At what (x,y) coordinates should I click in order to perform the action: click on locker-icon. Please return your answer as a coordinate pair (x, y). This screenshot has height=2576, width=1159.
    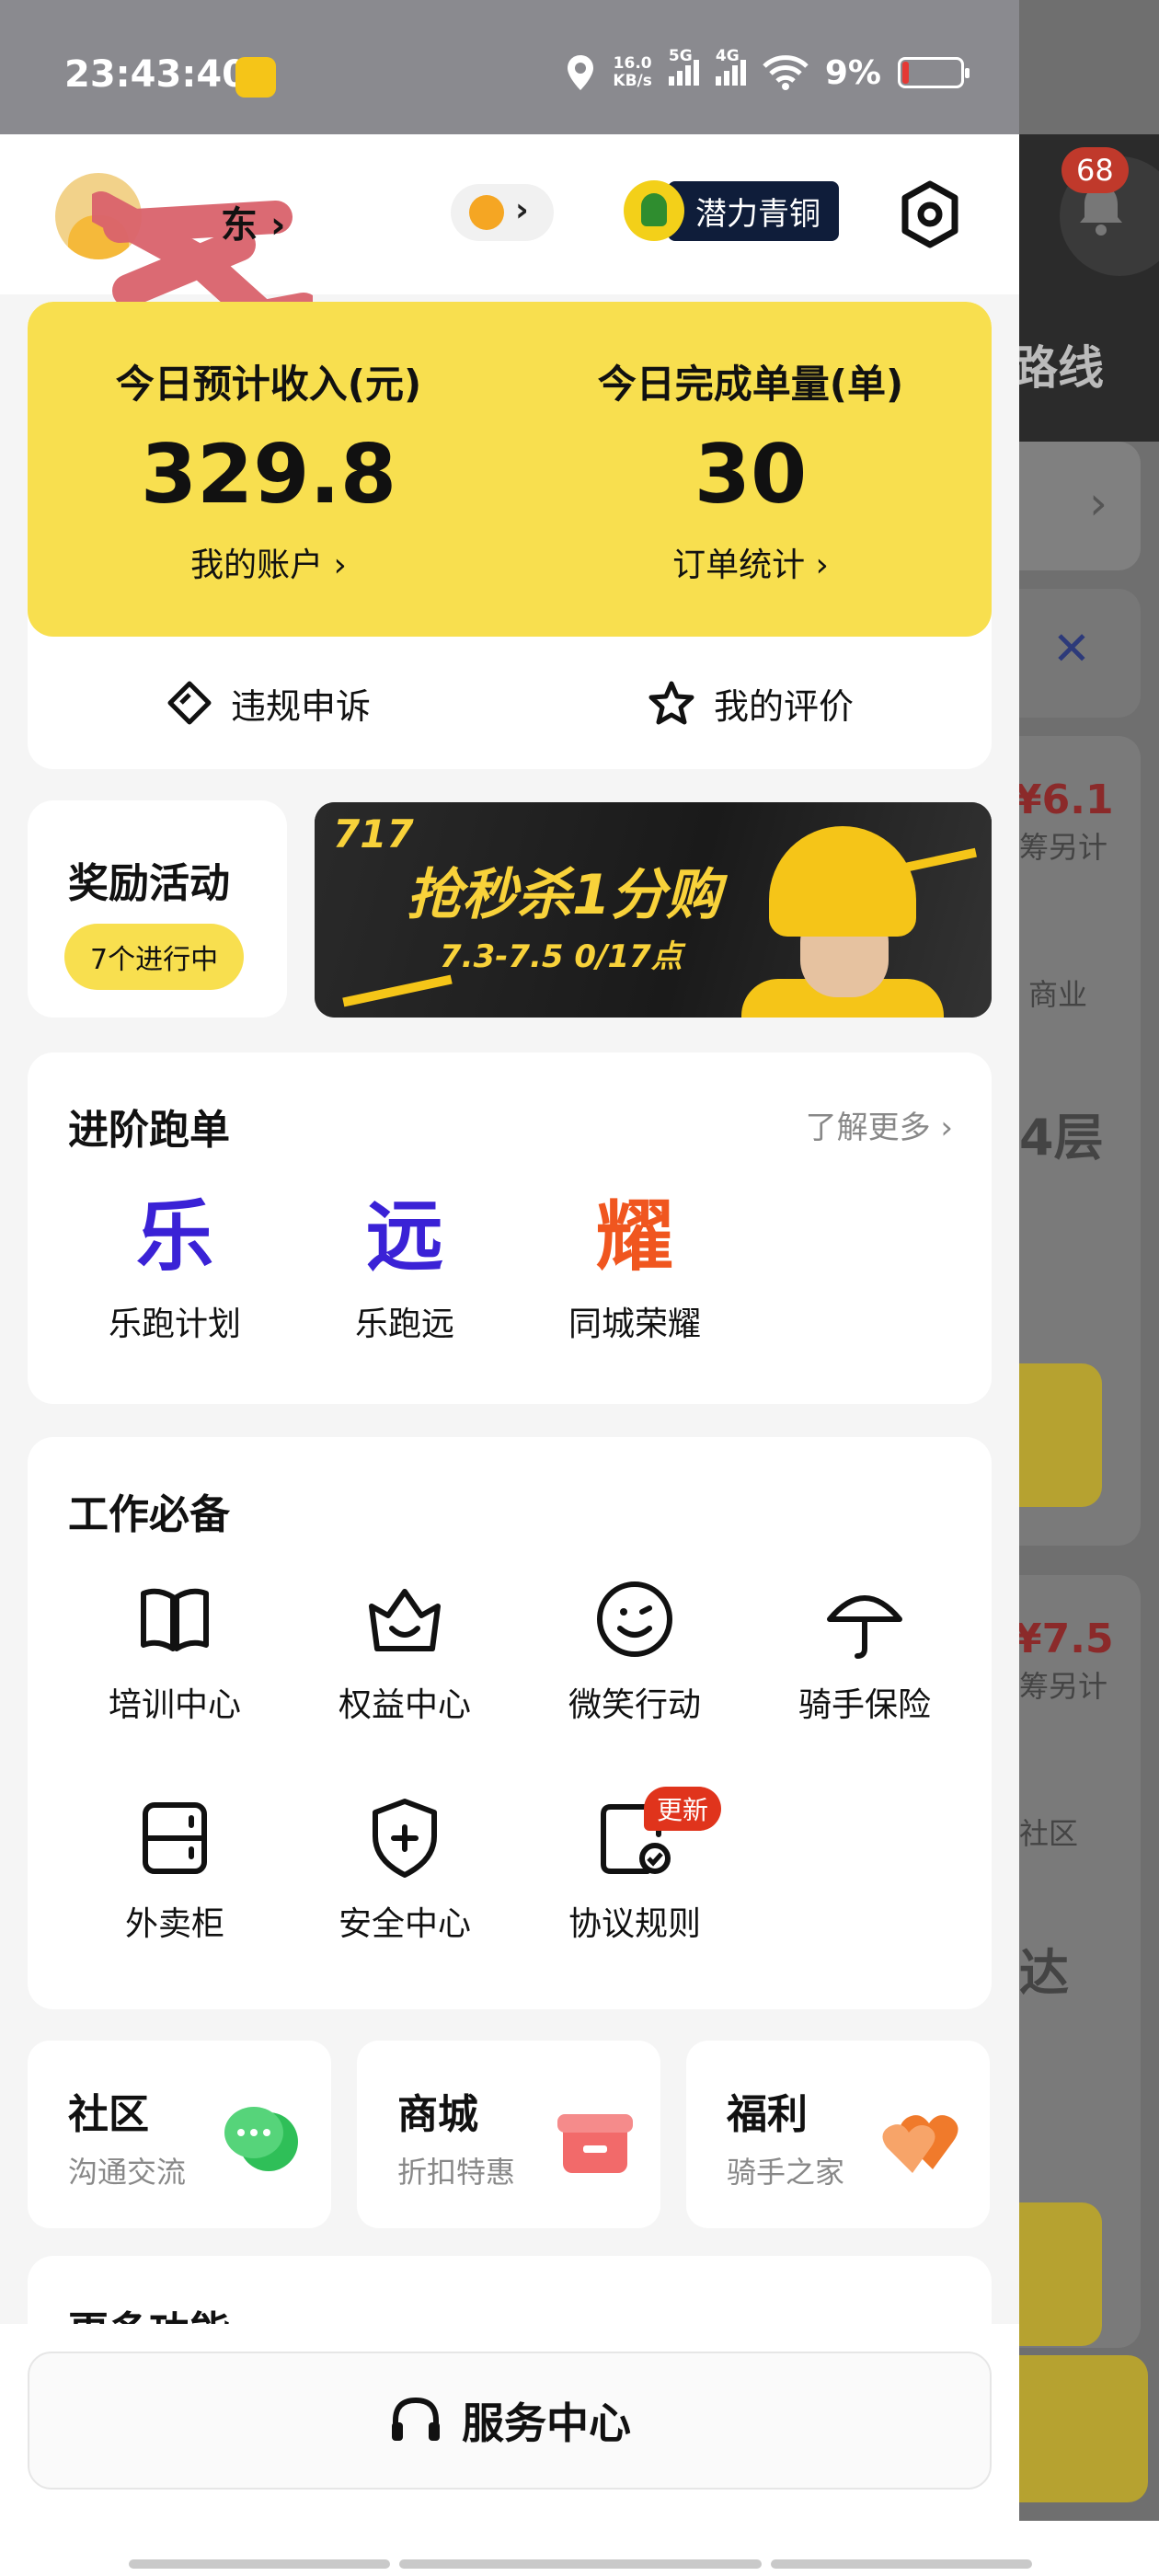
    Looking at the image, I should click on (175, 1838).